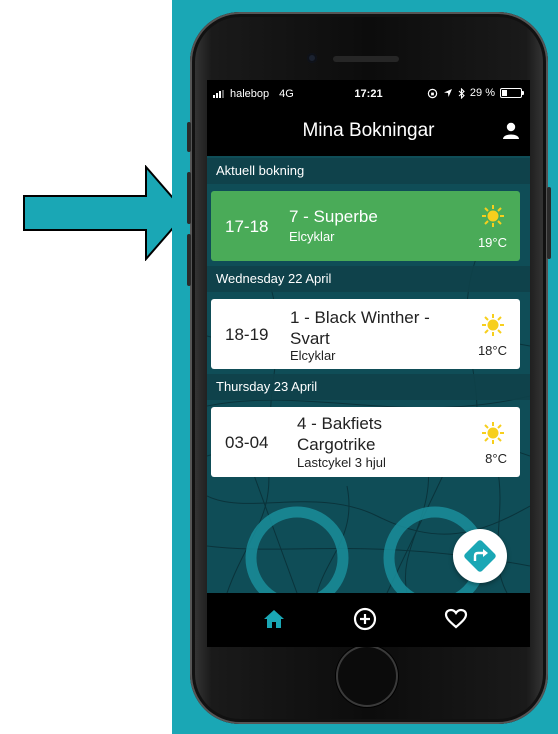  What do you see at coordinates (368, 171) in the screenshot?
I see `section-header-current: Aktuell bokning` at bounding box center [368, 171].